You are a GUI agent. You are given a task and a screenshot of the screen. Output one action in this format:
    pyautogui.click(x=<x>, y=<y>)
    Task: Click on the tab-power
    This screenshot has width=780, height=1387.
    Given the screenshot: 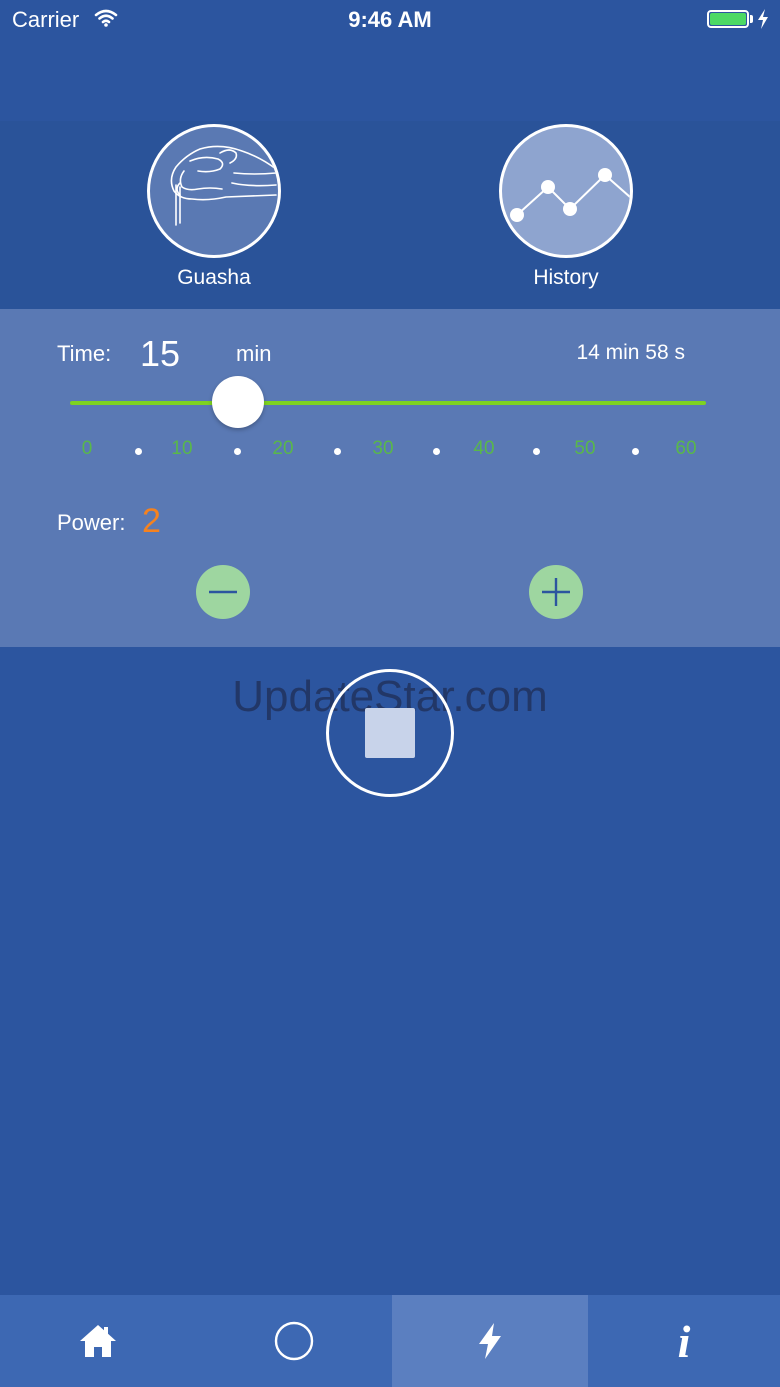 What is the action you would take?
    pyautogui.click(x=490, y=1341)
    